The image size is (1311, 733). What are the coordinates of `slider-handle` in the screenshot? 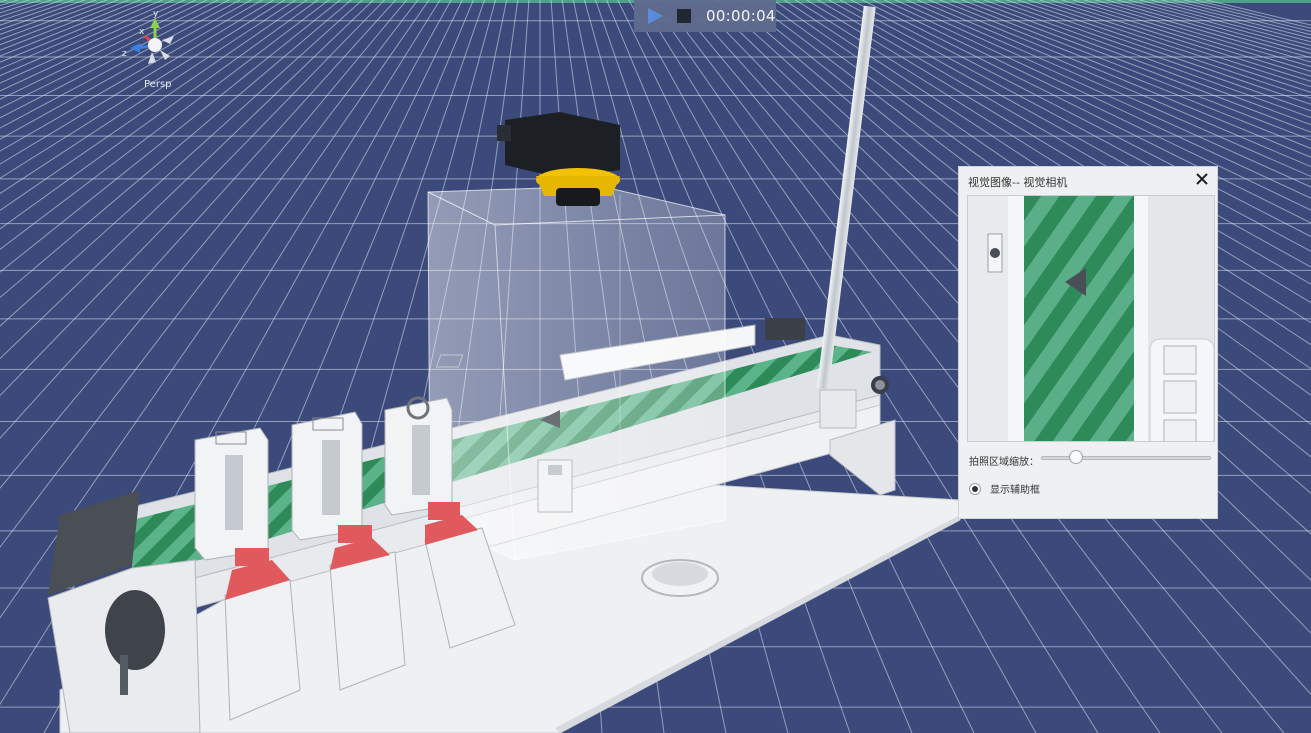 It's located at (1076, 457).